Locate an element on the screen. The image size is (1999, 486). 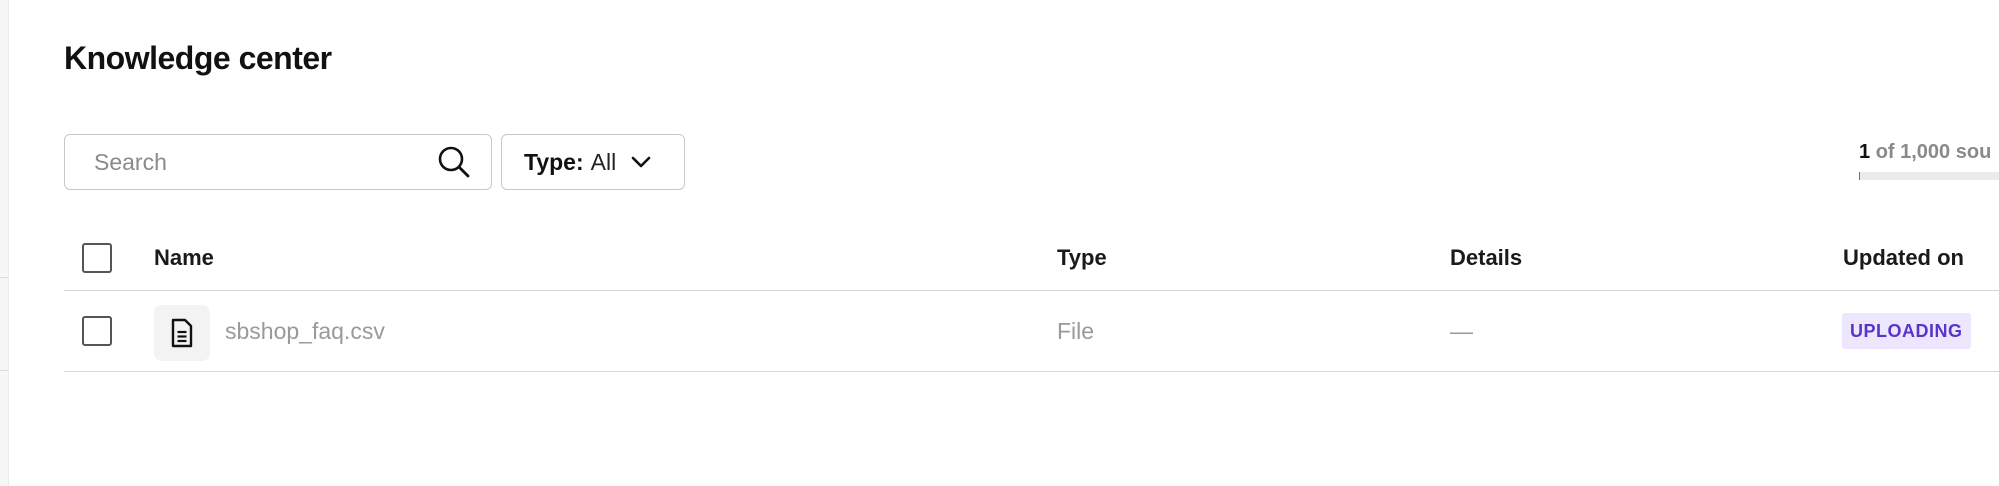
table-header-row: Name Type Details Updated on is located at coordinates (1031, 258).